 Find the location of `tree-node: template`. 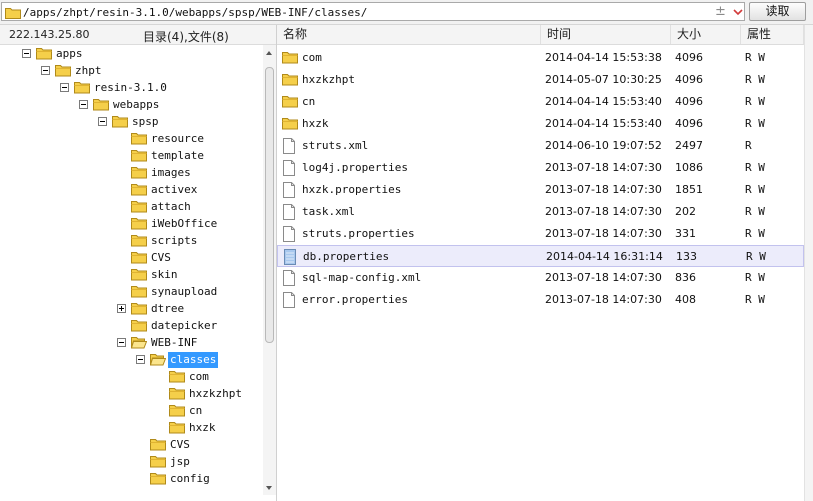

tree-node: template is located at coordinates (131, 156).